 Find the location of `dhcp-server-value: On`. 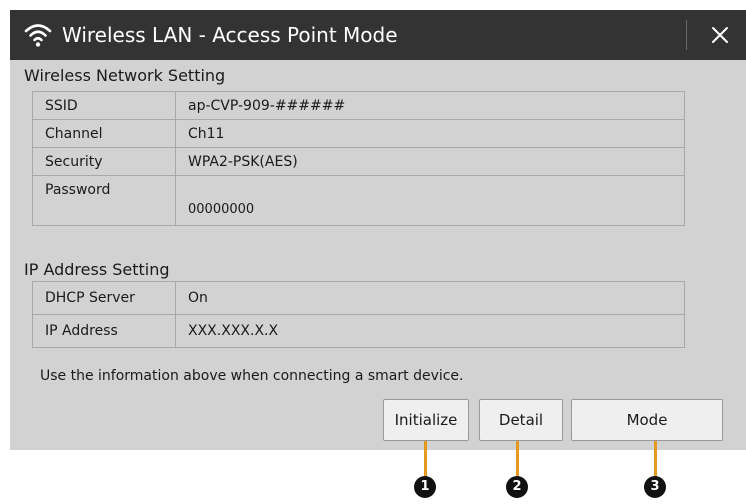

dhcp-server-value: On is located at coordinates (430, 298).